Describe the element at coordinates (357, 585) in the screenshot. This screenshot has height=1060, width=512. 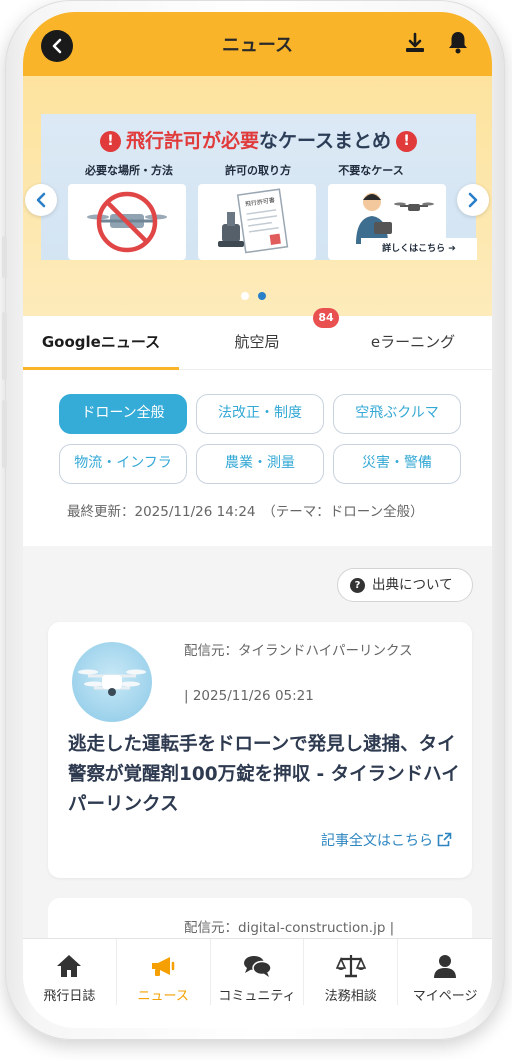
I see `question-icon: ?` at that location.